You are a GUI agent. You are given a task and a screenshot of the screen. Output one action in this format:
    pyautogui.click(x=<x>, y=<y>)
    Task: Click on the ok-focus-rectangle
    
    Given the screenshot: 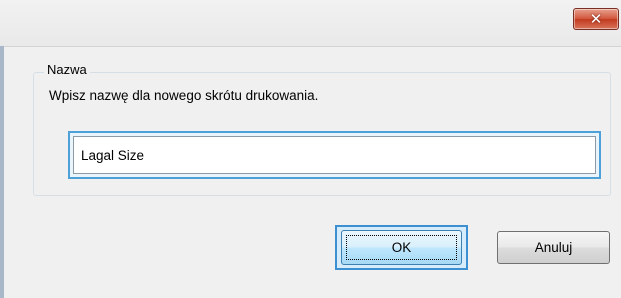 What is the action you would take?
    pyautogui.click(x=401, y=247)
    